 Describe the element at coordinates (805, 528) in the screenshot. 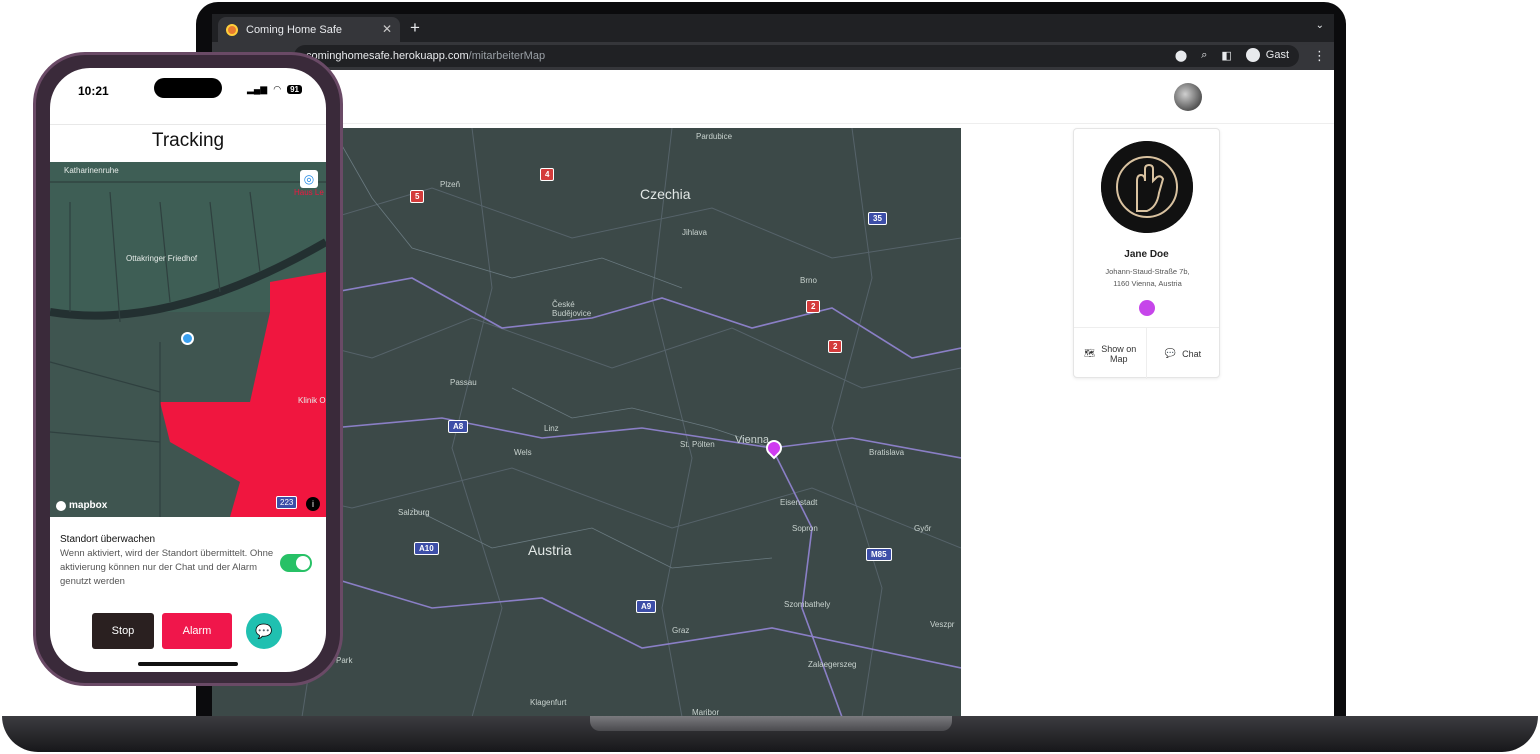

I see `map-label-sopron: Sopron` at that location.